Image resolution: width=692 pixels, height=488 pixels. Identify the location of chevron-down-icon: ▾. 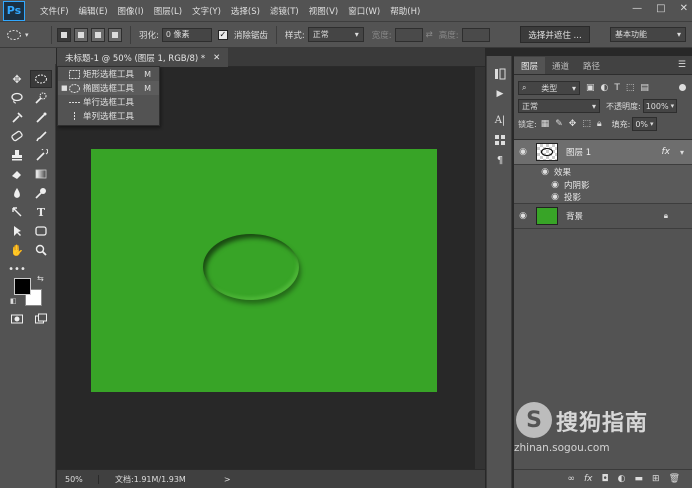
(682, 152).